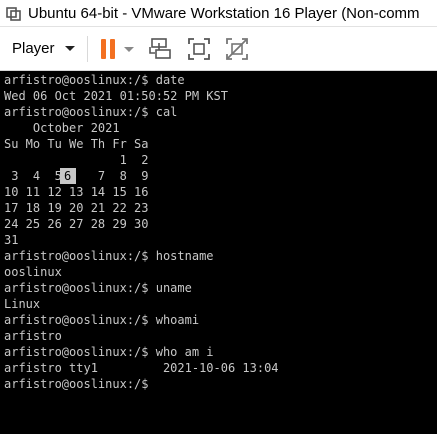 This screenshot has height=434, width=437. What do you see at coordinates (91, 112) in the screenshot?
I see `terminal-line: arfistro@ooslinux:/$ cal` at bounding box center [91, 112].